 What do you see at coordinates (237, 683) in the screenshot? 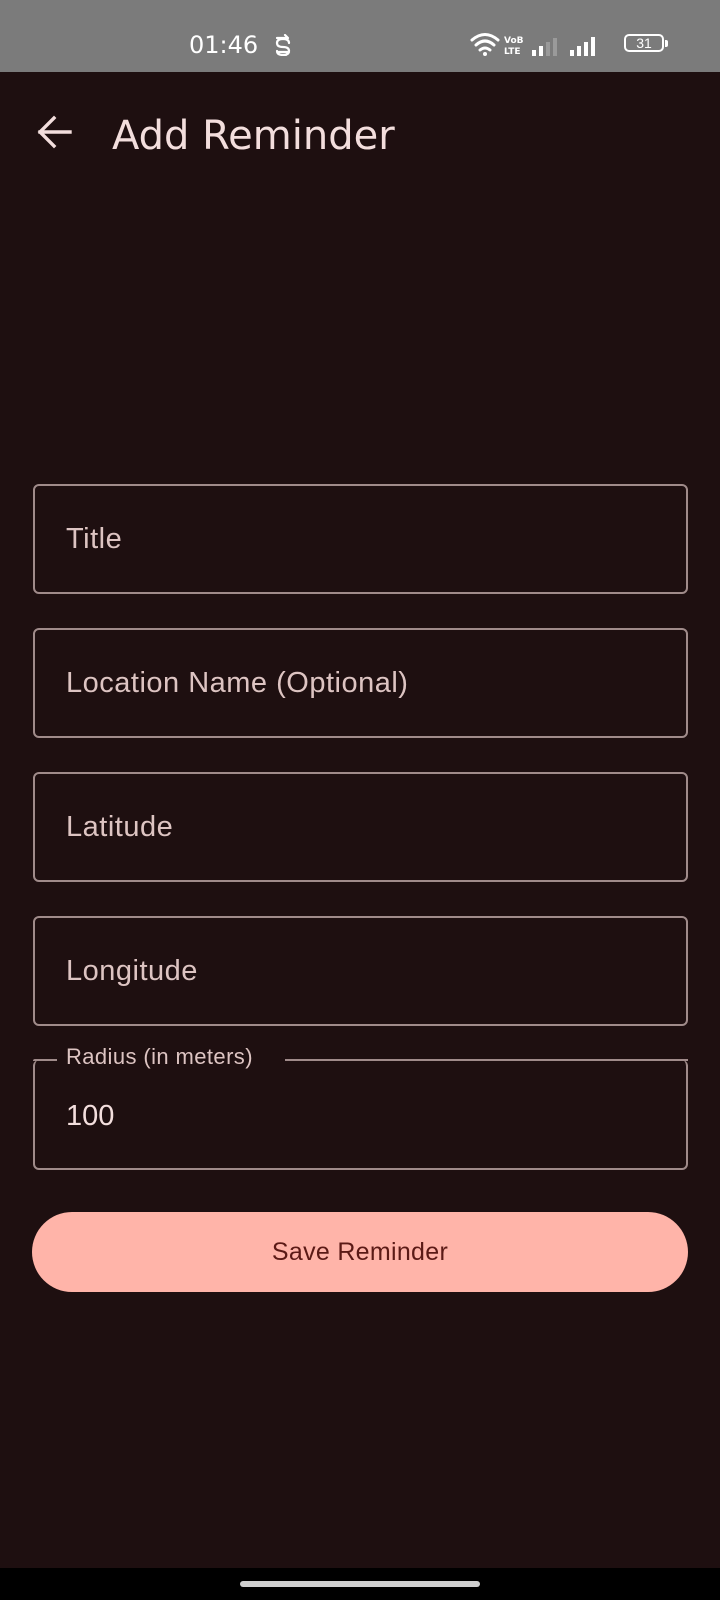
I see `location-name-placeholder: Location Name (Optional)` at bounding box center [237, 683].